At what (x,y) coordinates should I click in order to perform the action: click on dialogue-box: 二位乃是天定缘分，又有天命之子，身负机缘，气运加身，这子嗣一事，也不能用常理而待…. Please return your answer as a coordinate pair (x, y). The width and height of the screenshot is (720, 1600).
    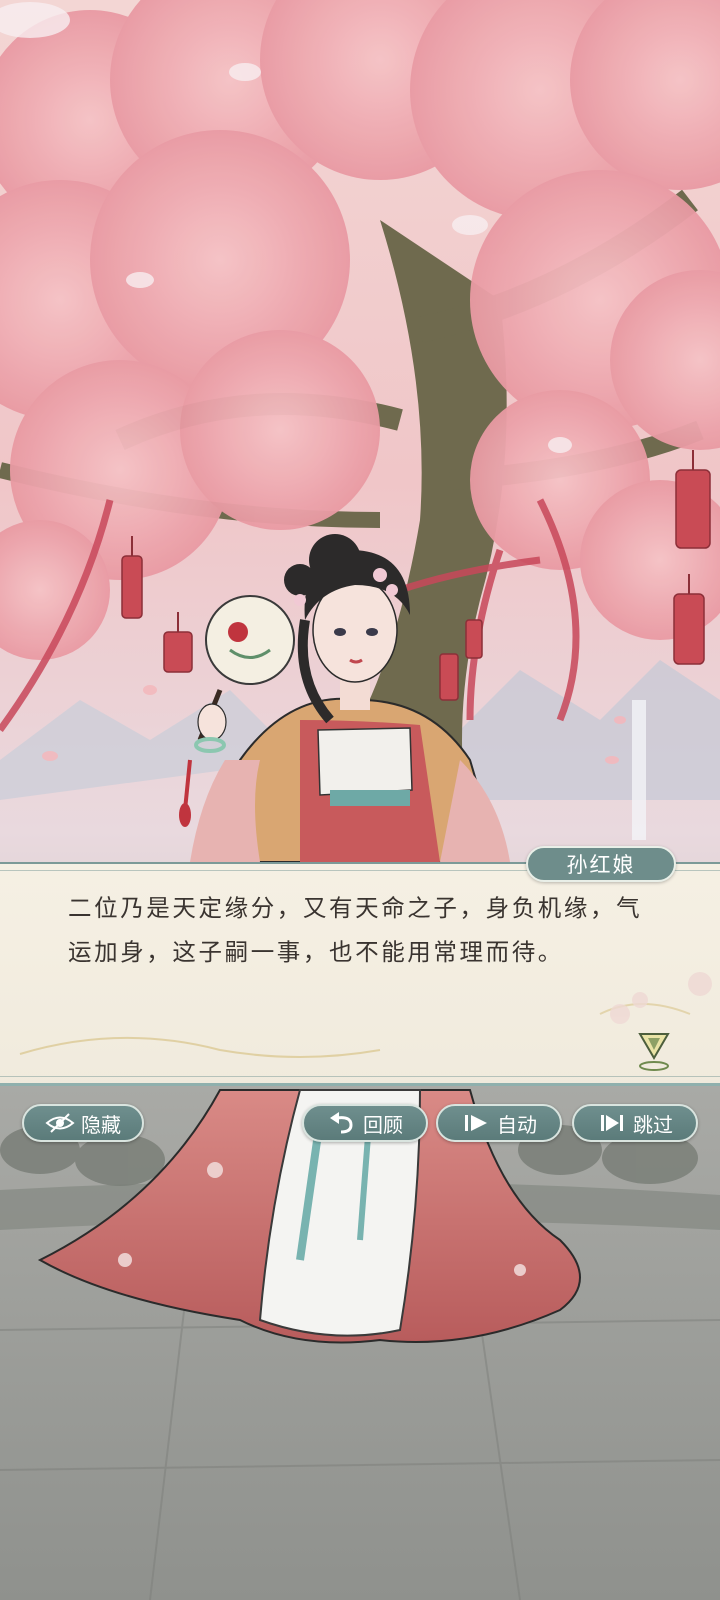
    Looking at the image, I should click on (360, 974).